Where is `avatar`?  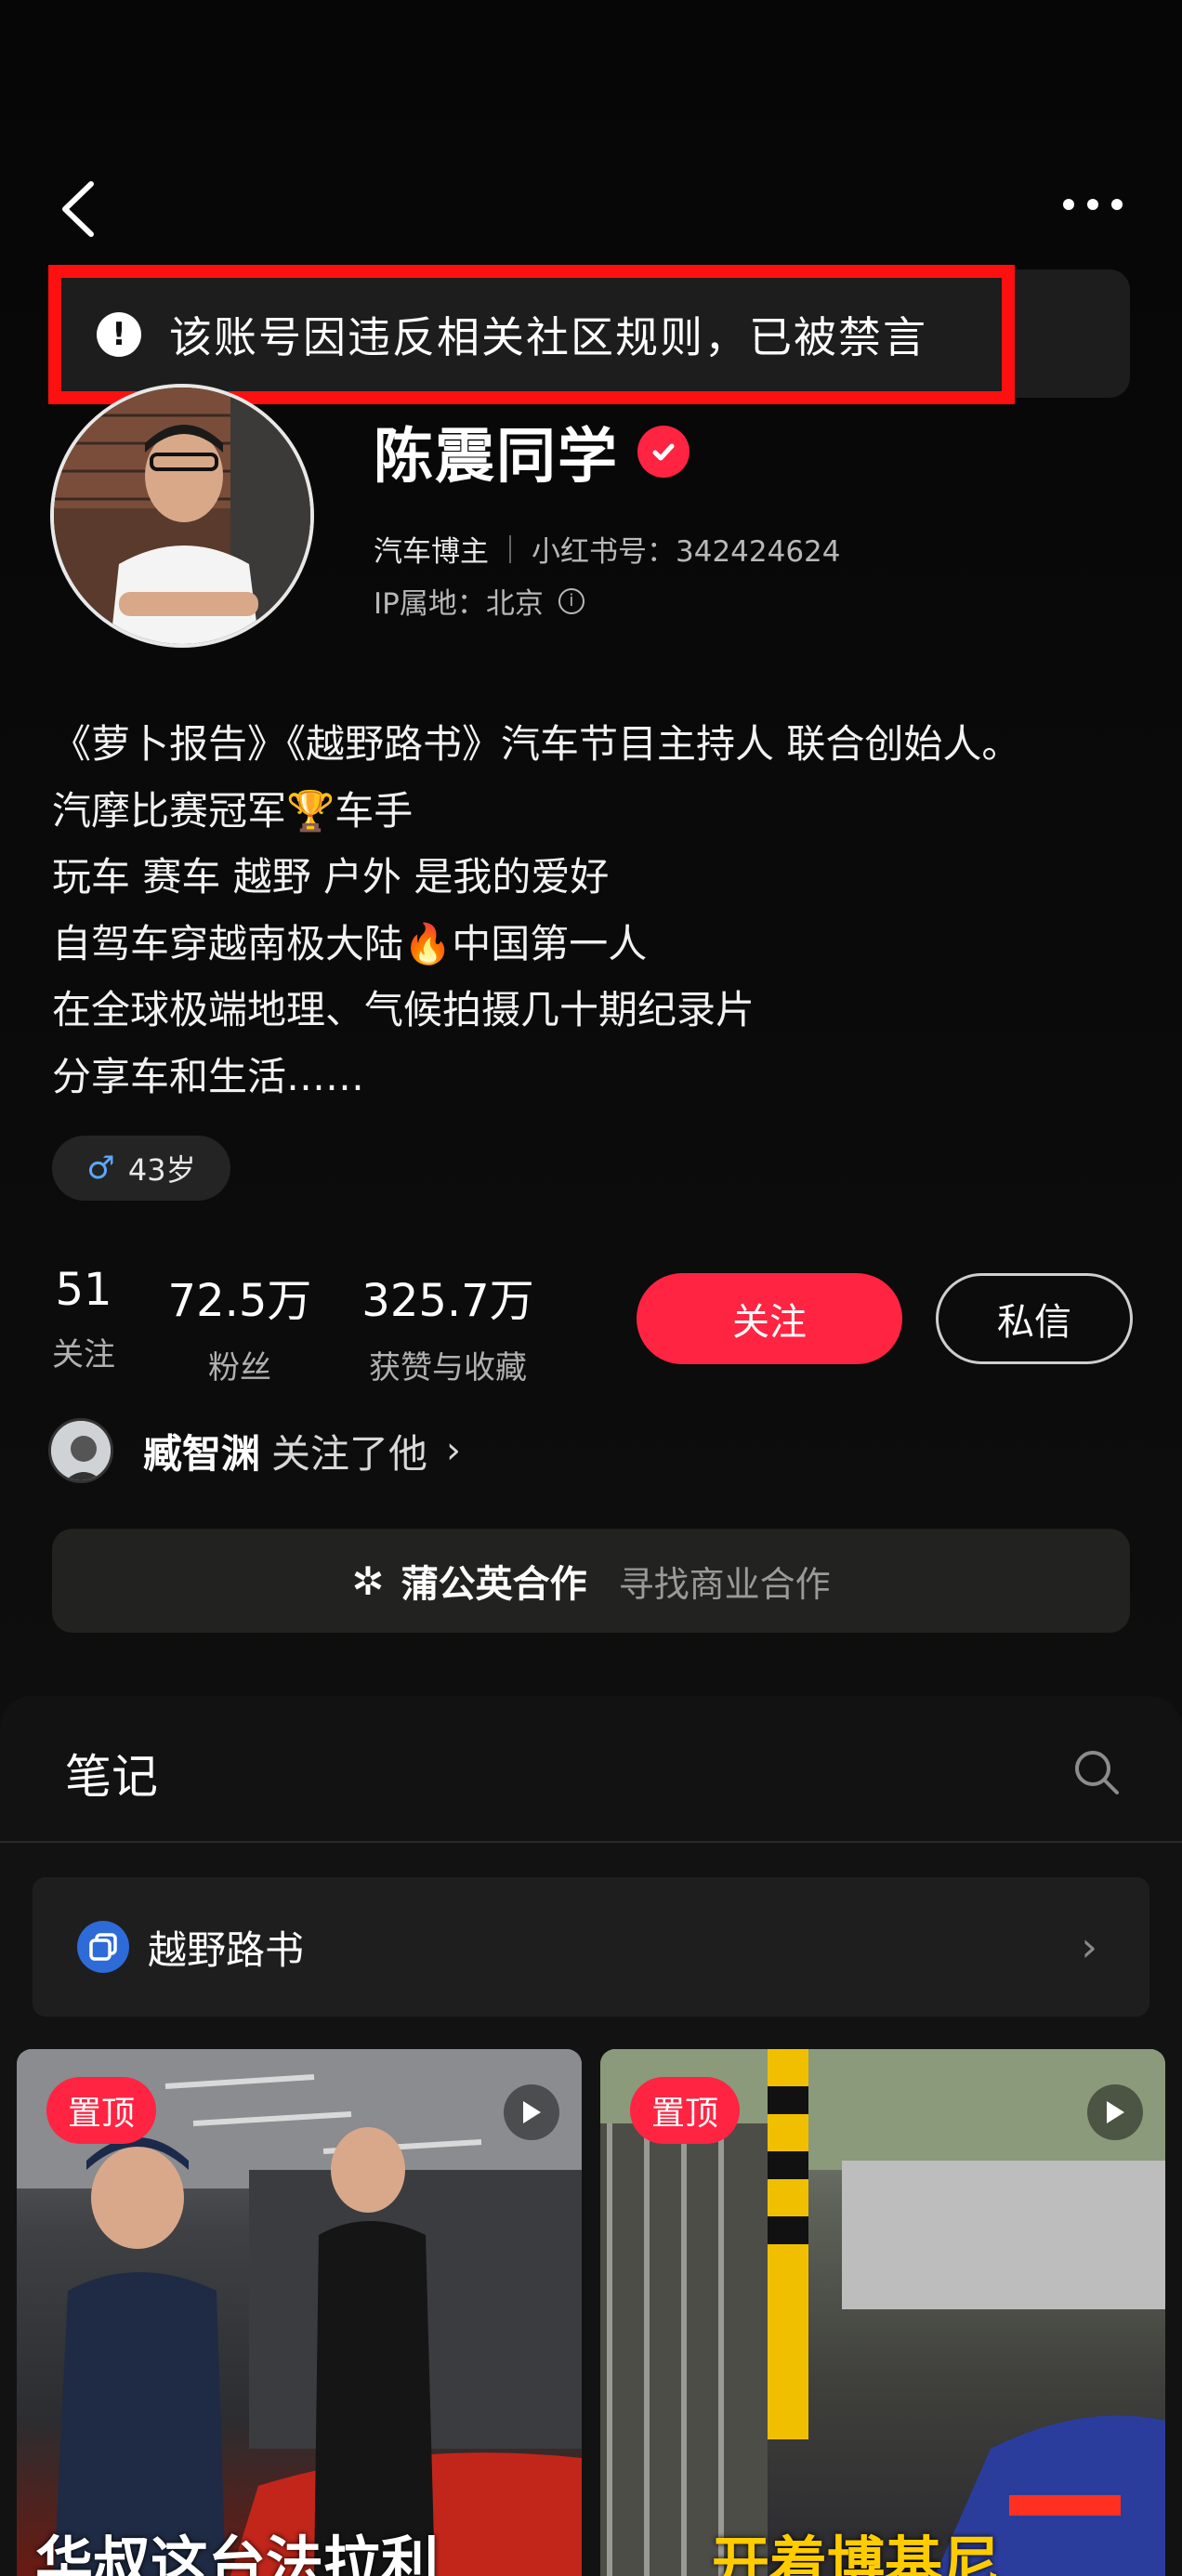 avatar is located at coordinates (182, 516).